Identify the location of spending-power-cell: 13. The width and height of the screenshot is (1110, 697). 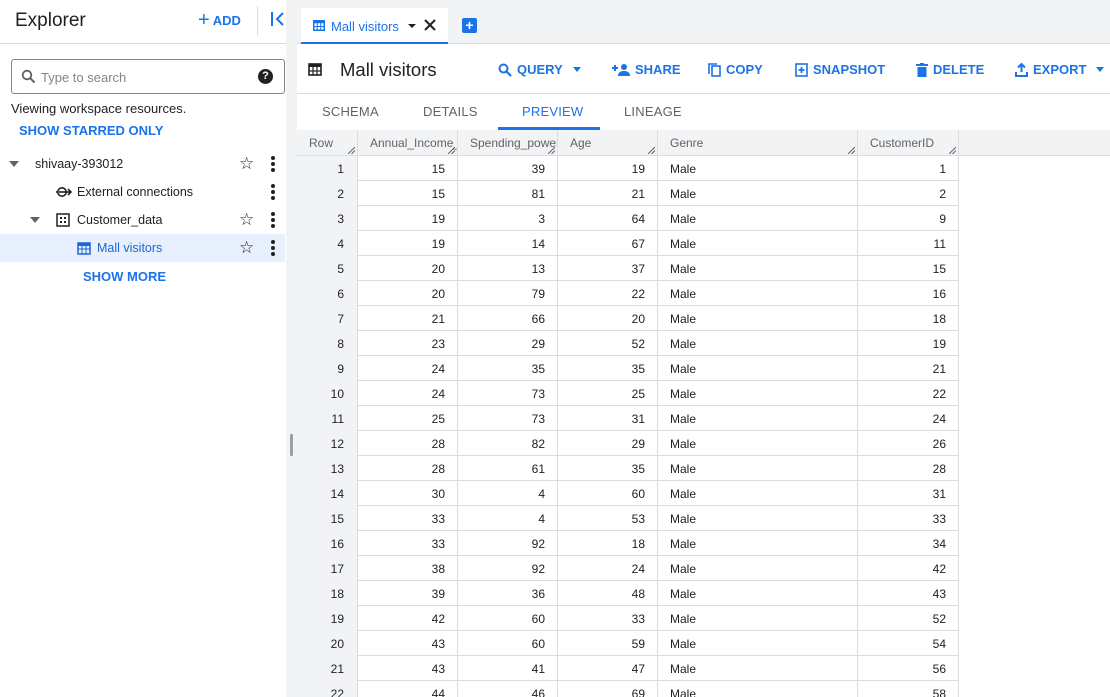
(508, 268).